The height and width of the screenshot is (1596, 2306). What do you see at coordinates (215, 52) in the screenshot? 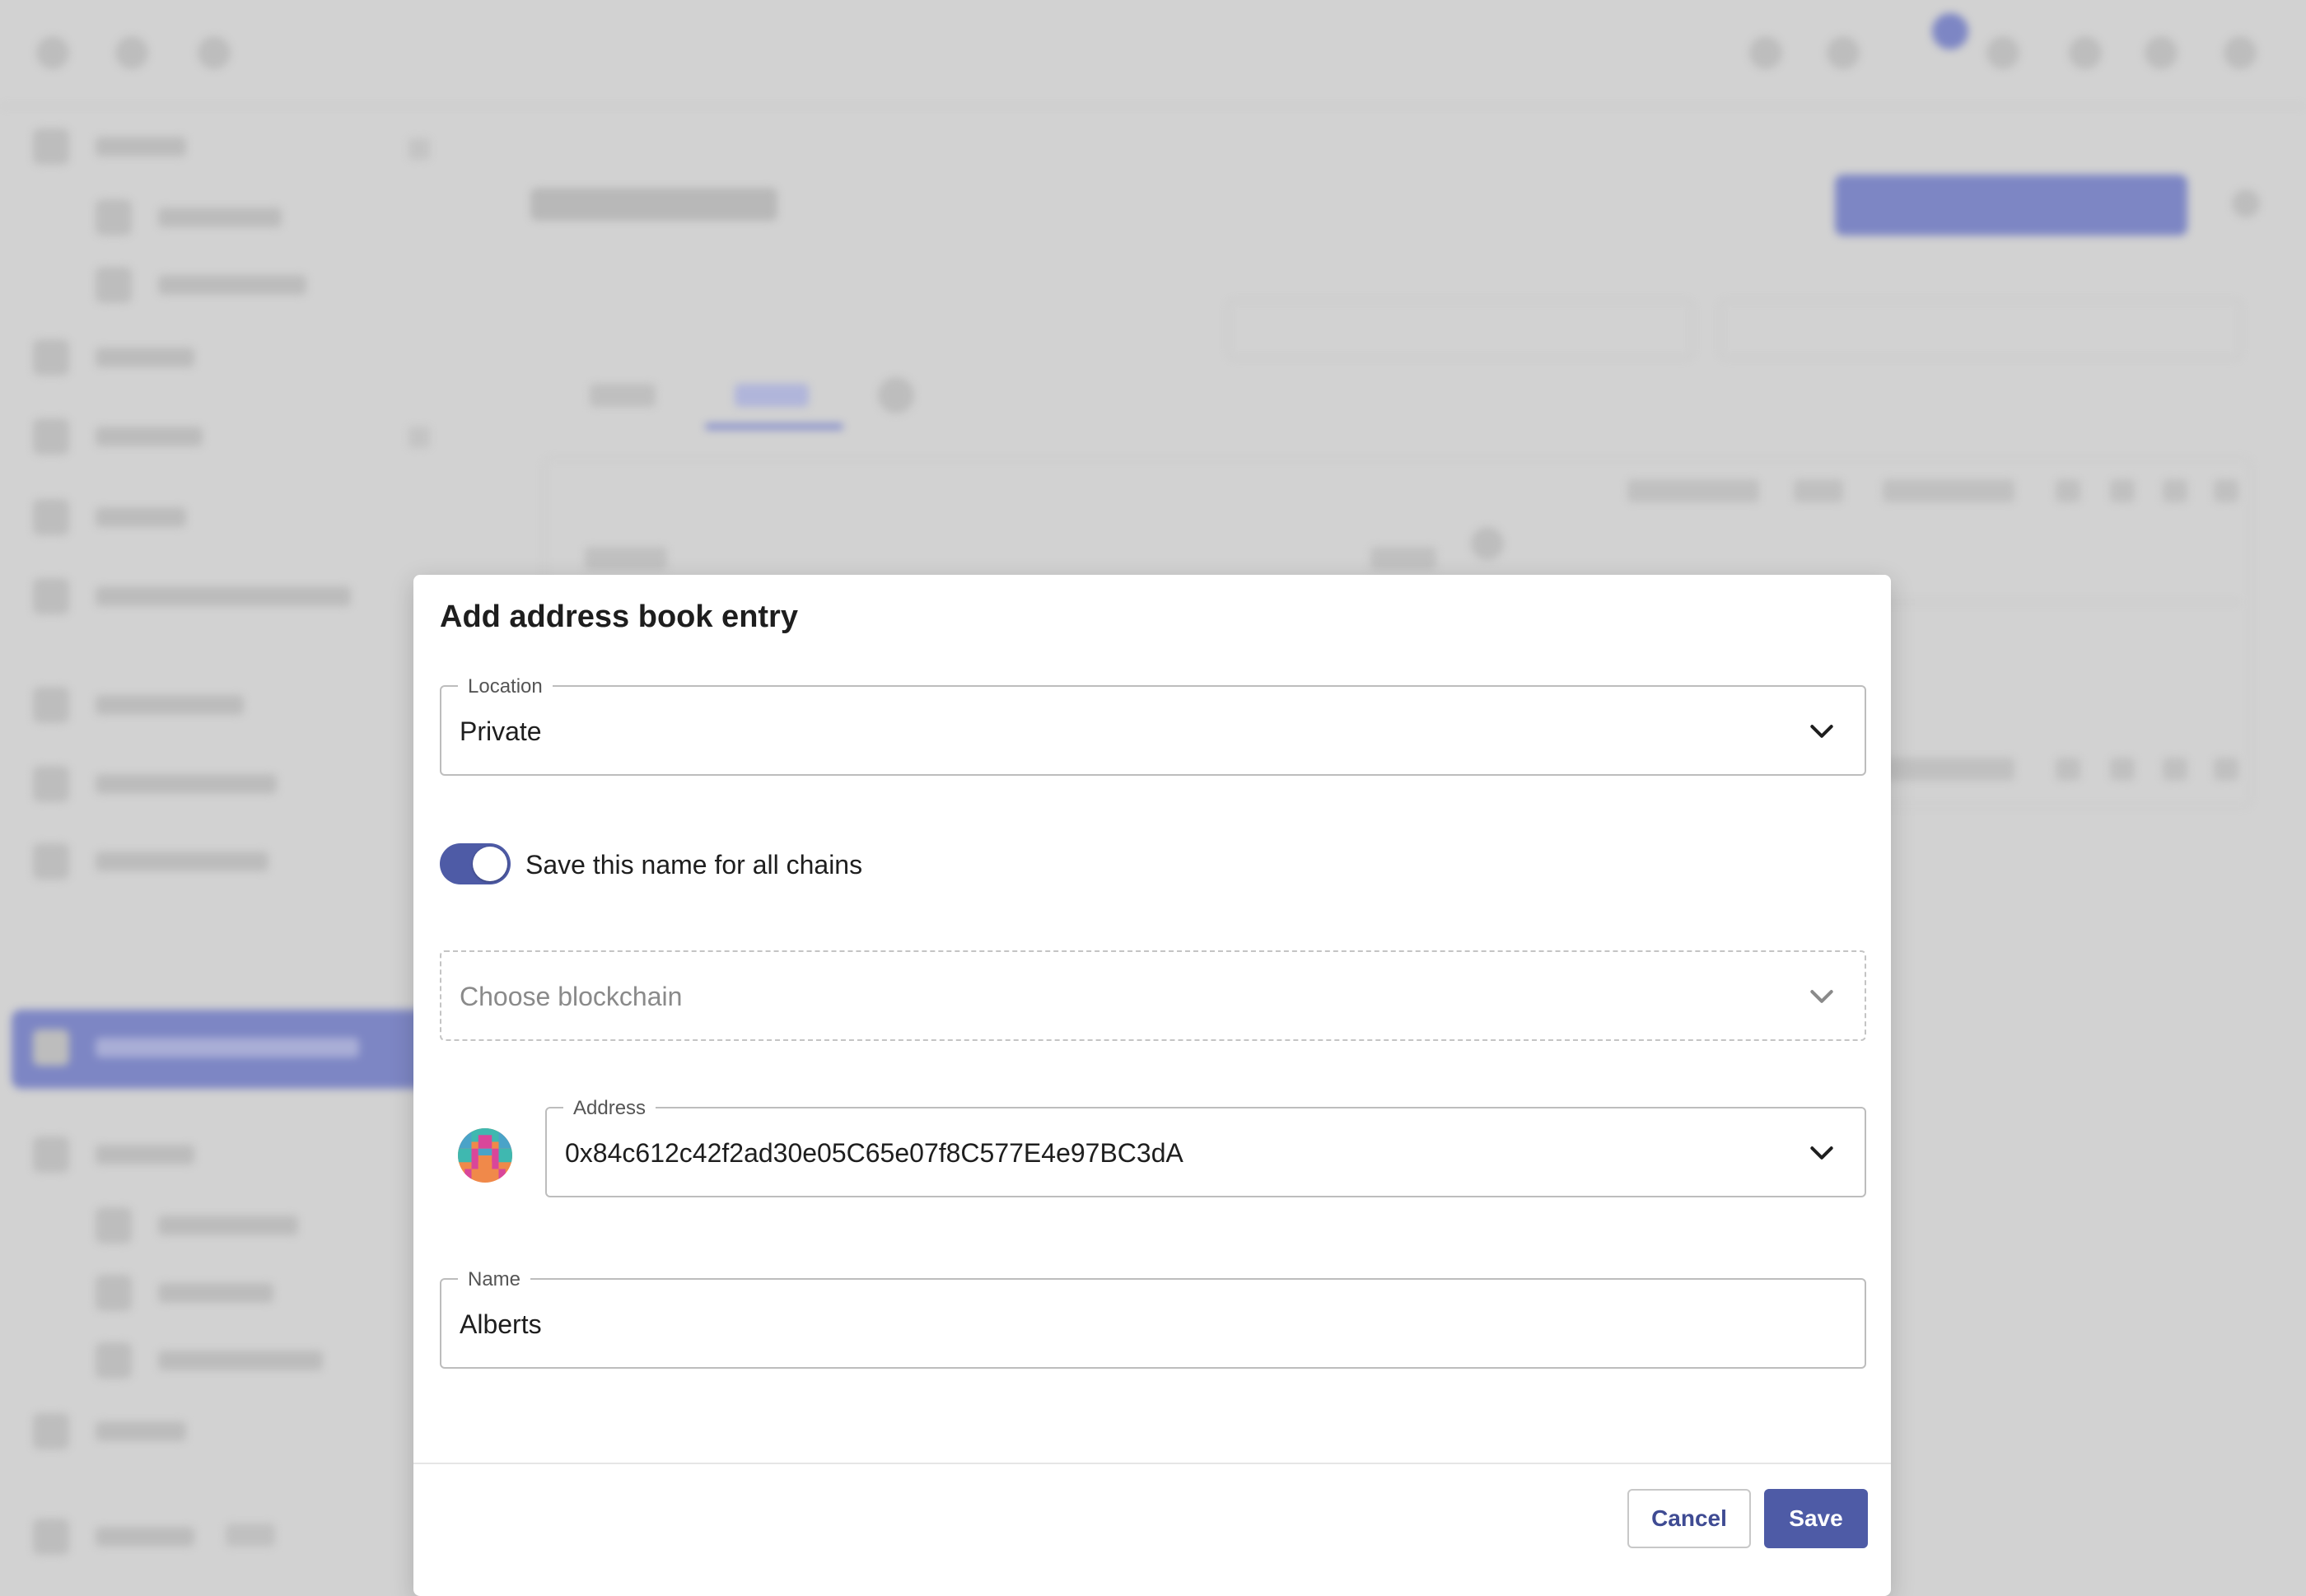
I see `refresh-icon` at bounding box center [215, 52].